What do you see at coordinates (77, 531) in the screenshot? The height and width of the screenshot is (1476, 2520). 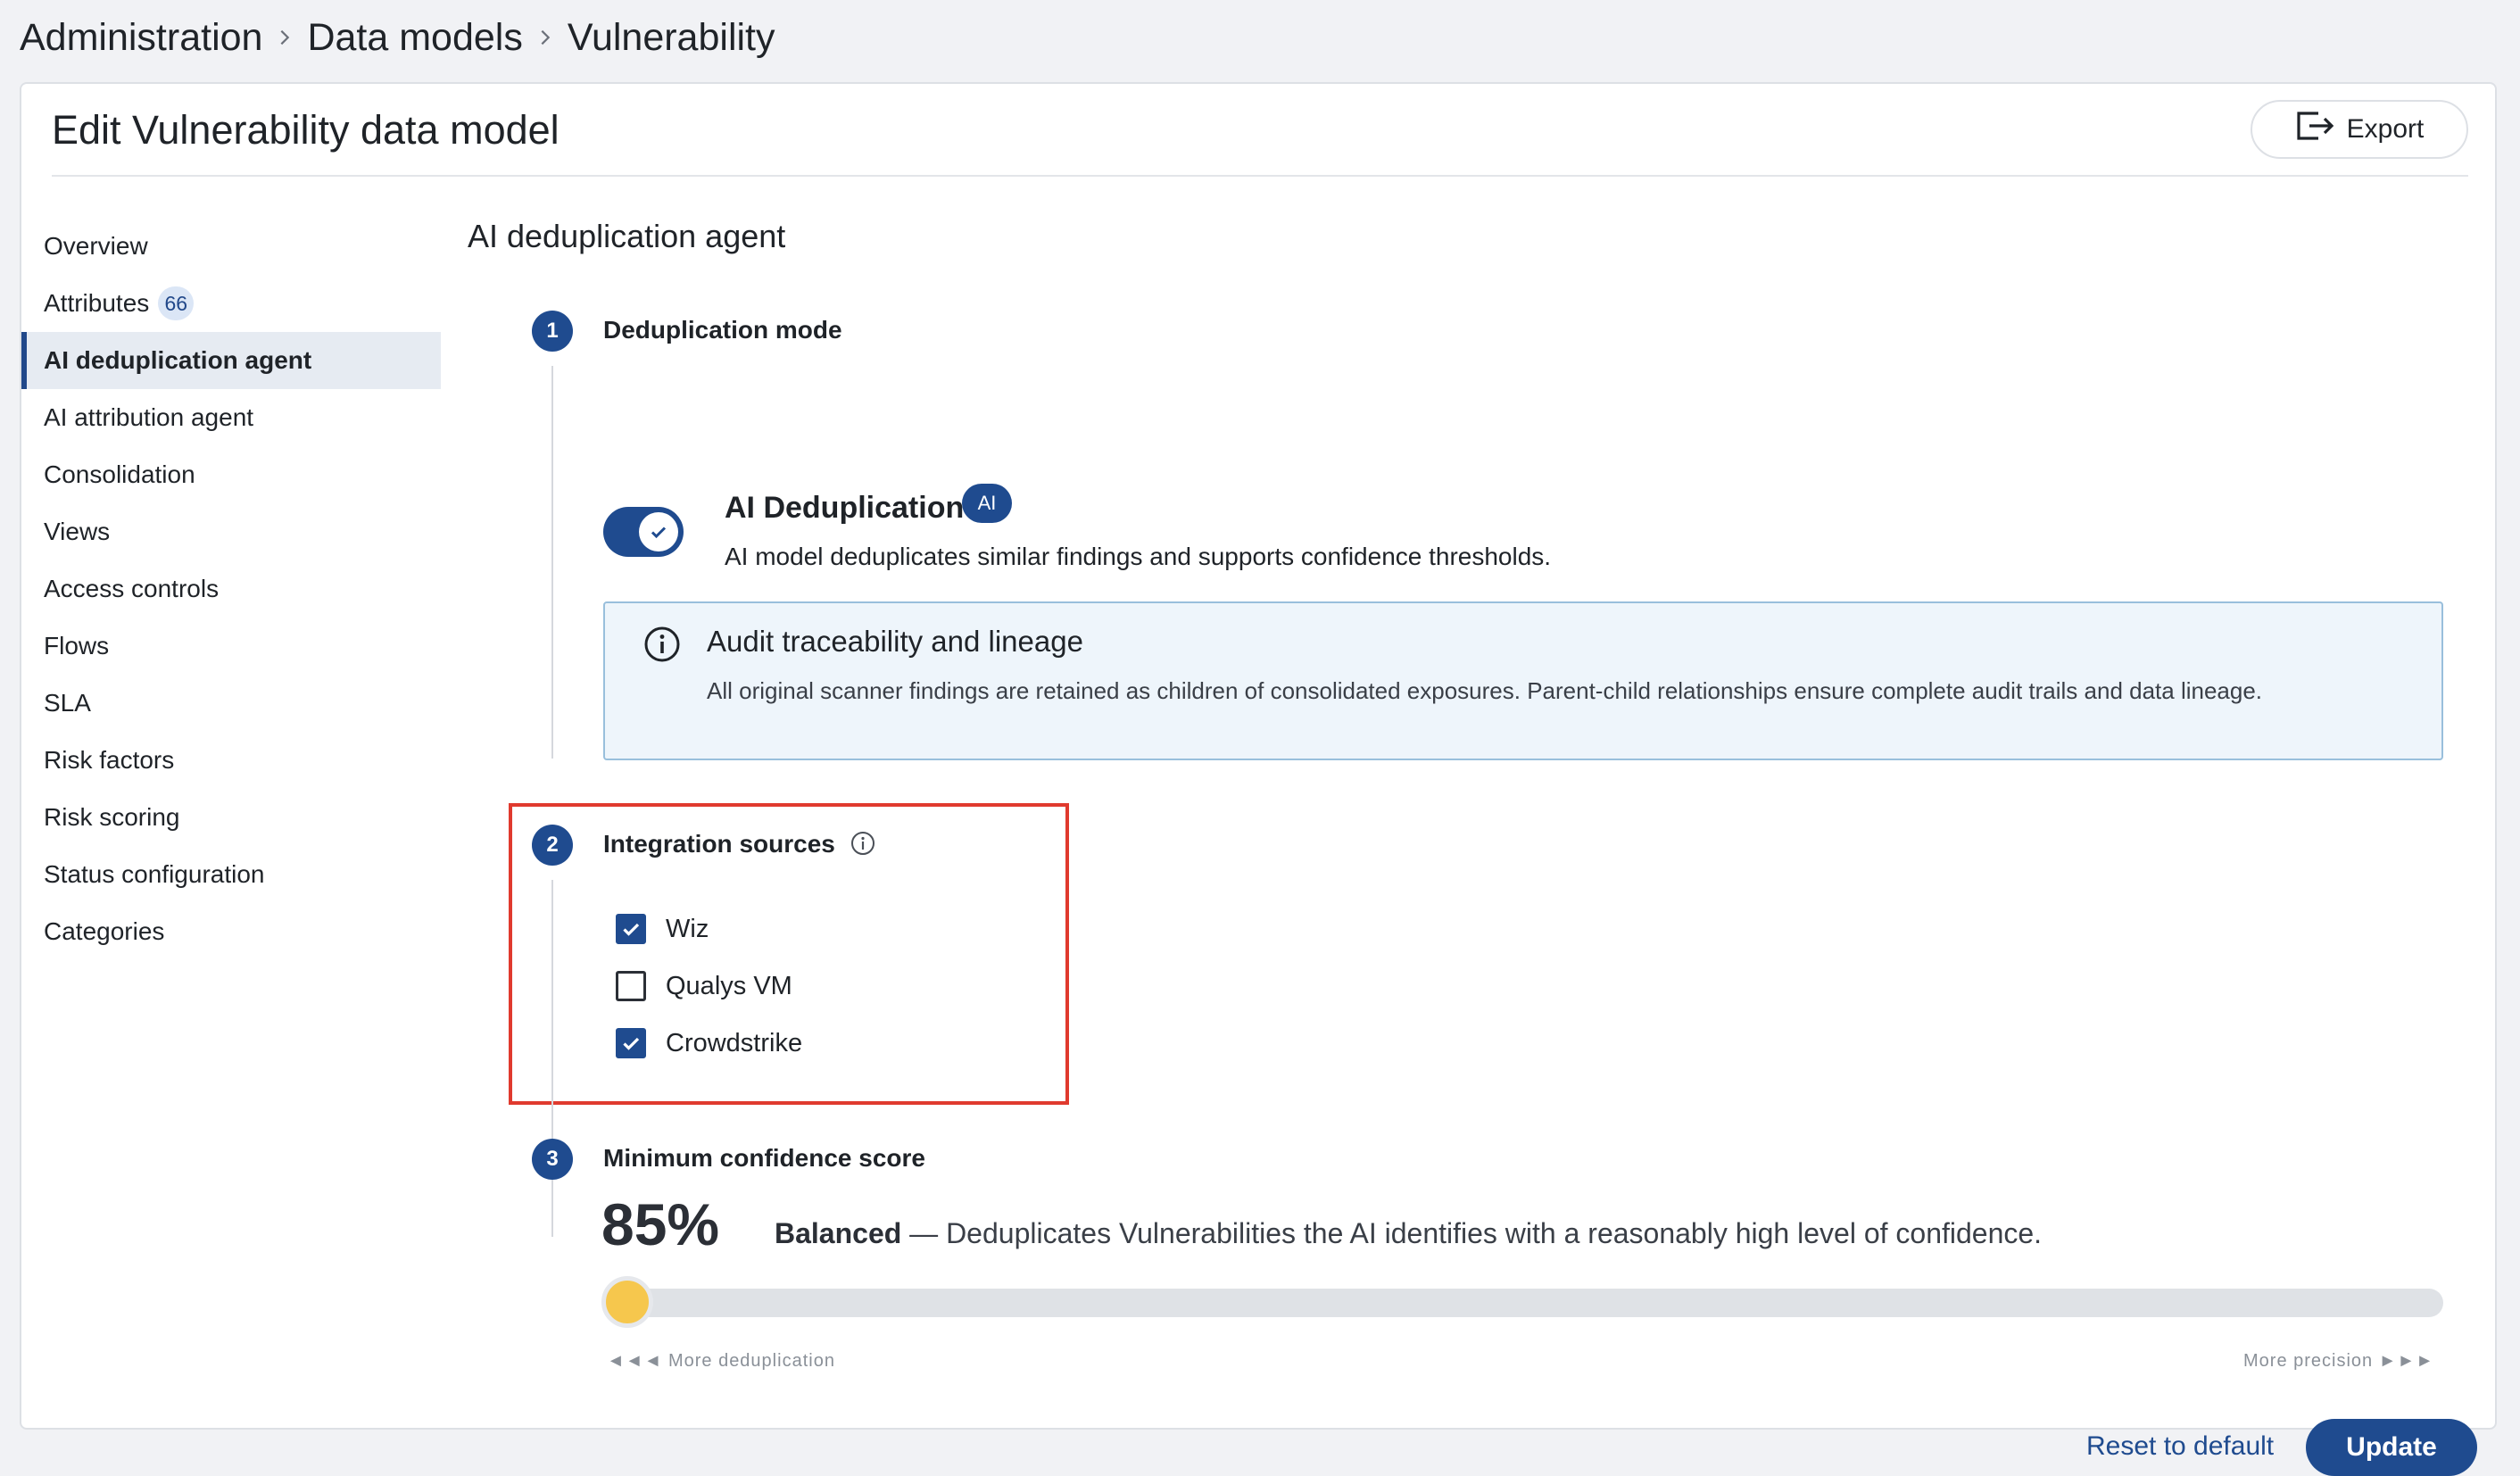 I see `sidebar-item-label: Views` at bounding box center [77, 531].